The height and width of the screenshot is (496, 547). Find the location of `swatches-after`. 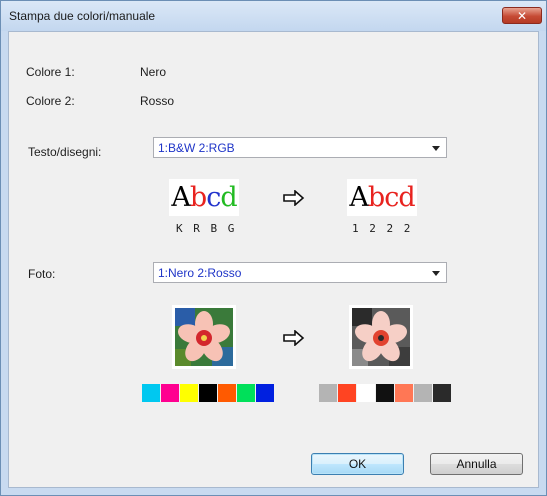

swatches-after is located at coordinates (385, 393).